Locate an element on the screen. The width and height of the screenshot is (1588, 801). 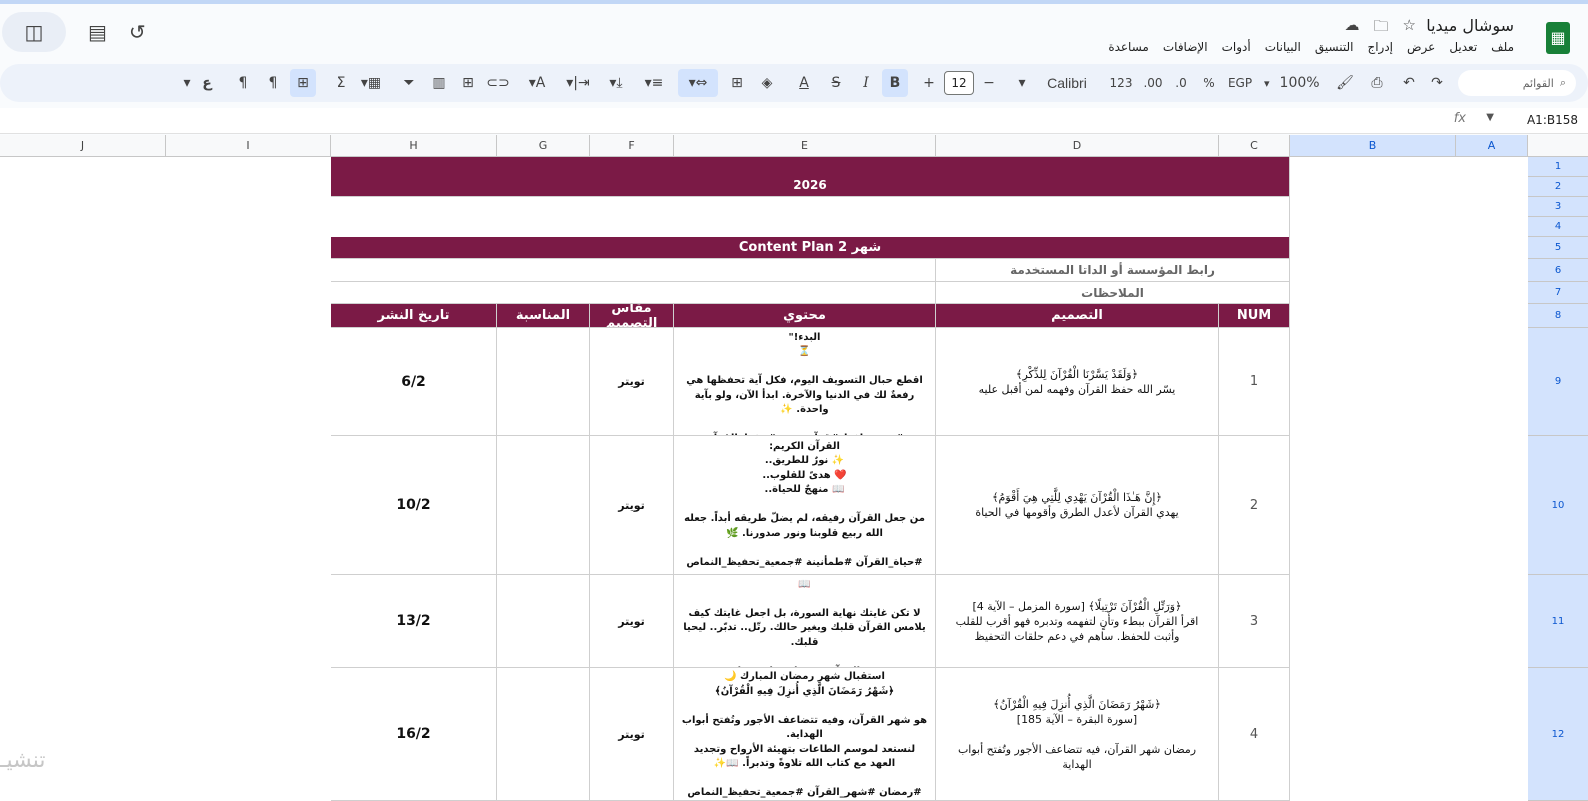
header-occasion: المناسبة is located at coordinates (543, 316).